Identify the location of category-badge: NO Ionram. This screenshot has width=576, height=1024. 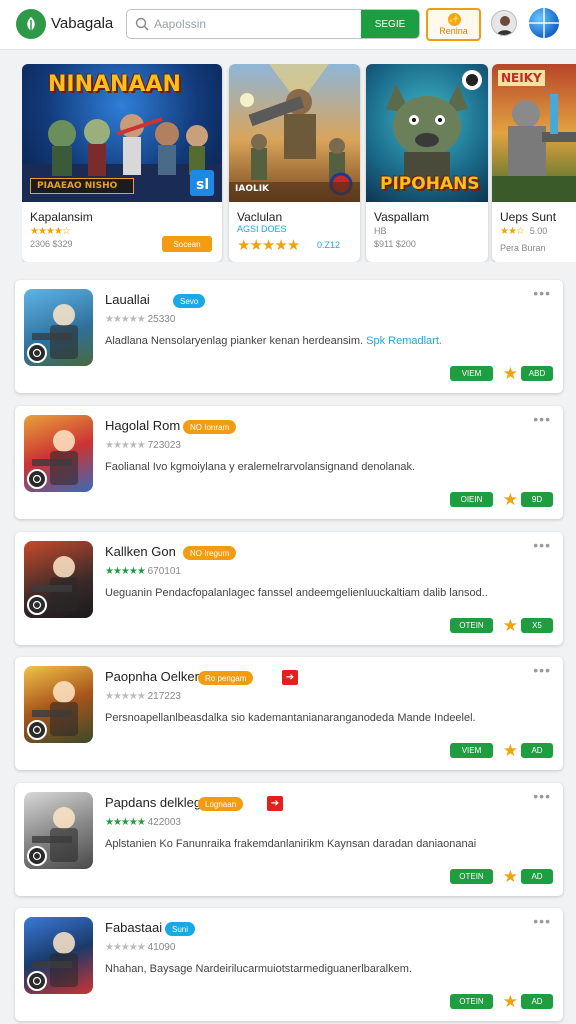
(210, 427).